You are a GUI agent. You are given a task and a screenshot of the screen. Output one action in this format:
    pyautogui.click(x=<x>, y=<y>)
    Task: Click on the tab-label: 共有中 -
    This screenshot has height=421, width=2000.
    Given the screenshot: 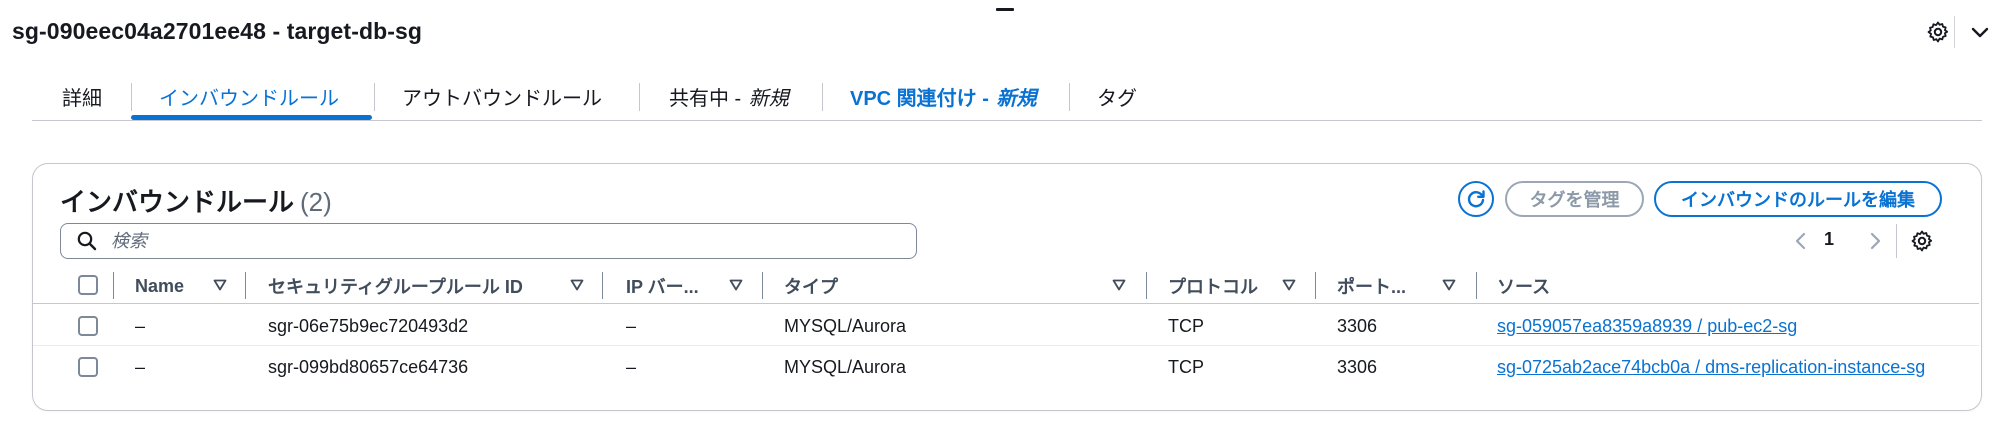 What is the action you would take?
    pyautogui.click(x=708, y=98)
    